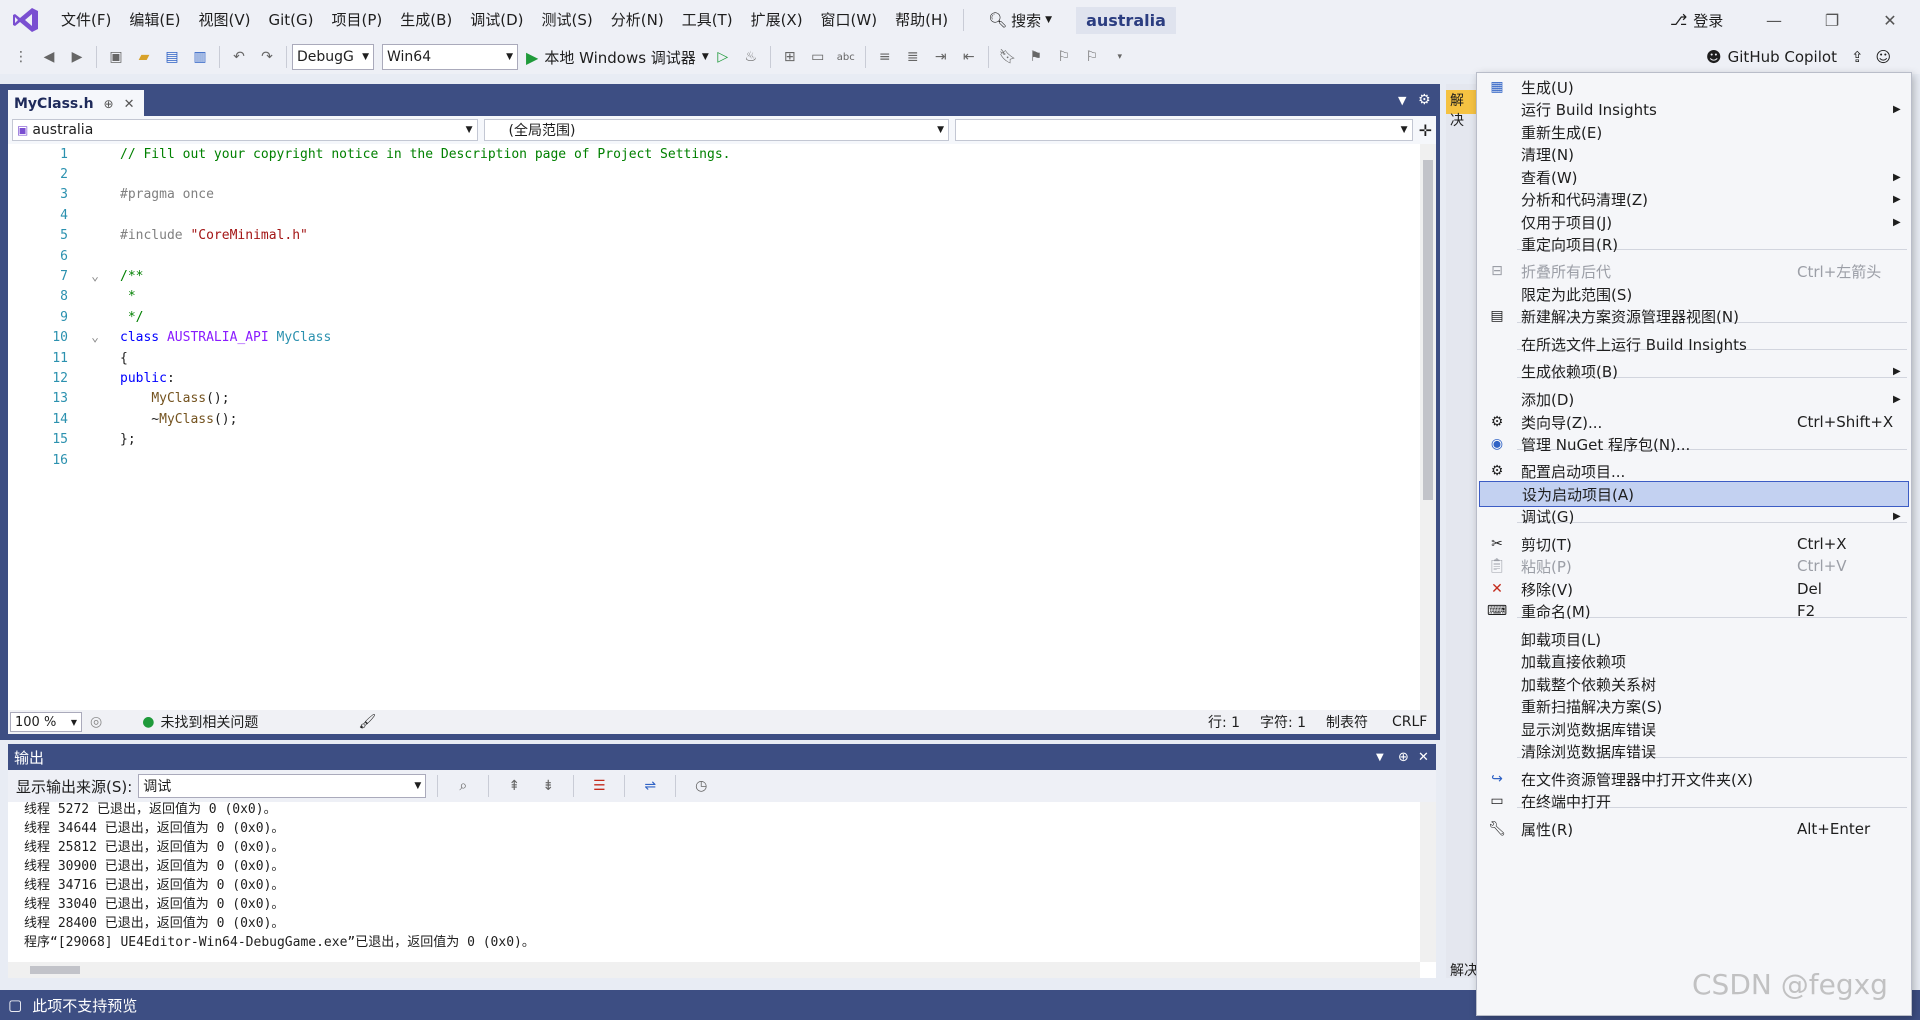  I want to click on output-source-select: 调试 ▼, so click(282, 786).